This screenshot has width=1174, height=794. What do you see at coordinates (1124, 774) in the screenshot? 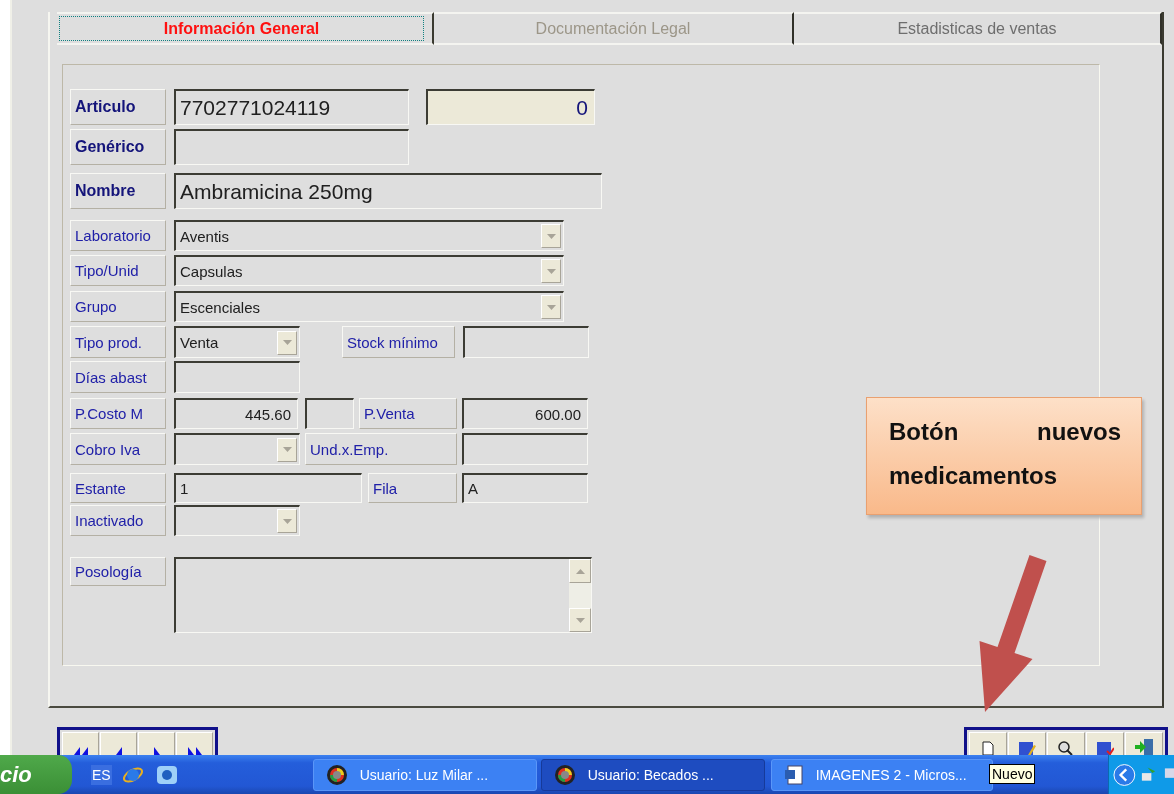
I see `collapse-tray-icon` at bounding box center [1124, 774].